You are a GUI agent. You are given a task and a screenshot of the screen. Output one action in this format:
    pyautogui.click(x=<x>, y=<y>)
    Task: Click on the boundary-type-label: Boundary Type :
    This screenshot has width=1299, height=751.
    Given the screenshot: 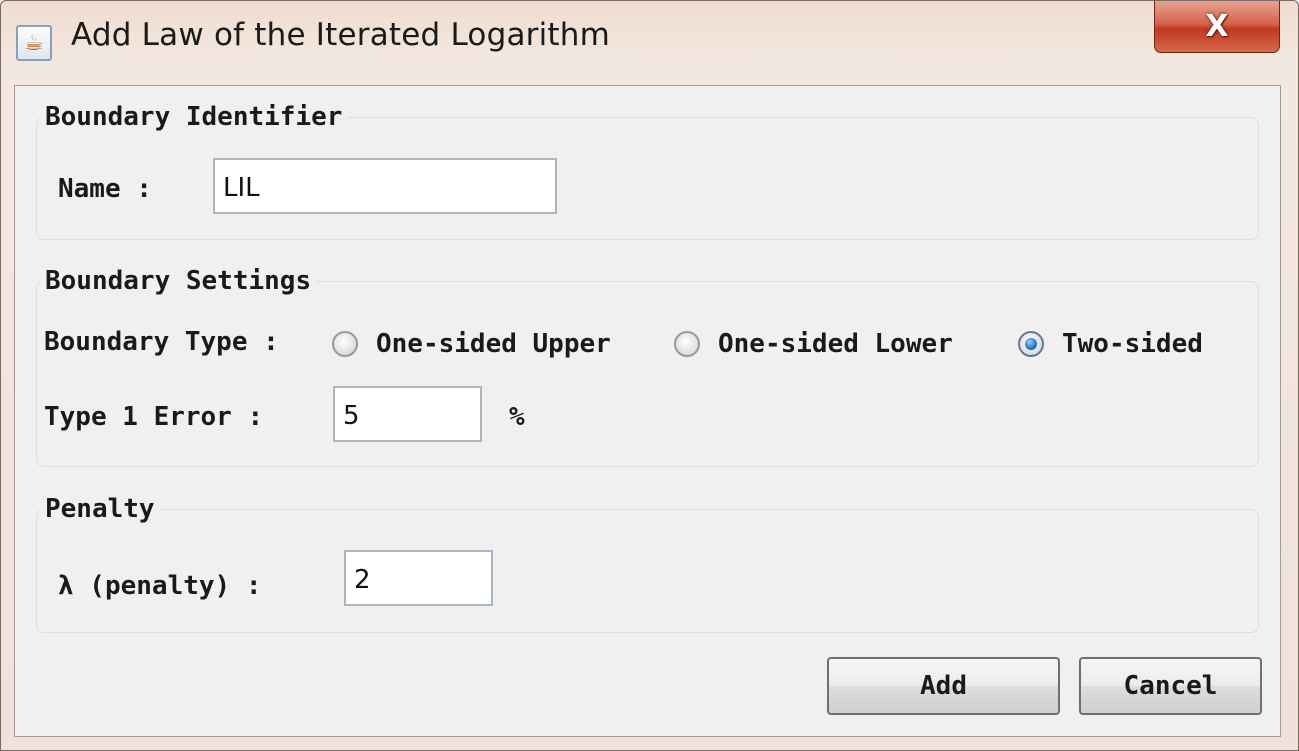 What is the action you would take?
    pyautogui.click(x=161, y=342)
    